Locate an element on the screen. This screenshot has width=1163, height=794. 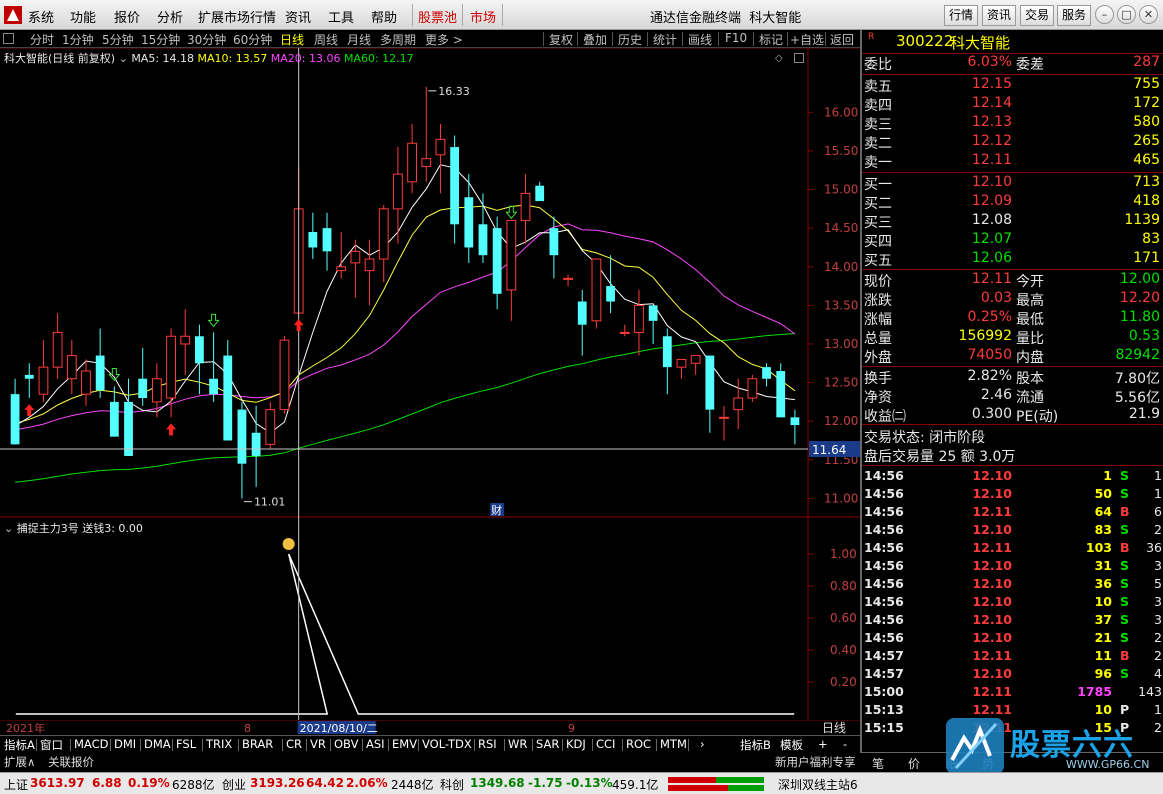
stat-row: 总量 156992 量比 0.53 is located at coordinates (1013, 337).